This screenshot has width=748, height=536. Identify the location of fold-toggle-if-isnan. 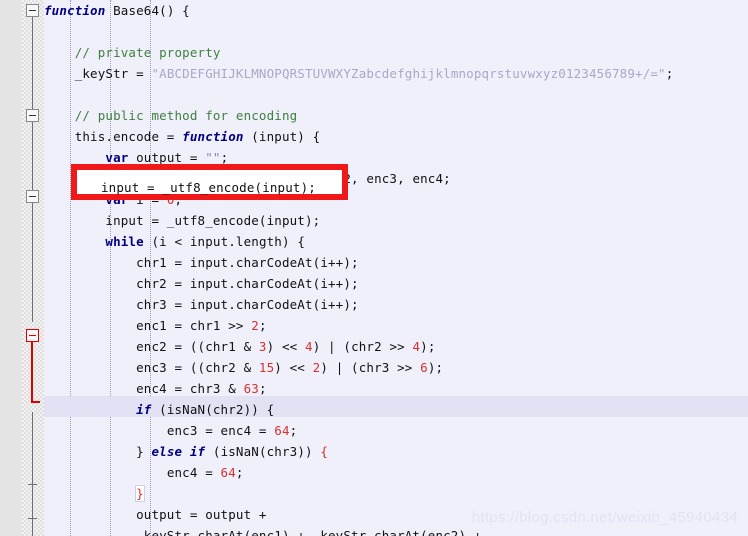
(32, 335).